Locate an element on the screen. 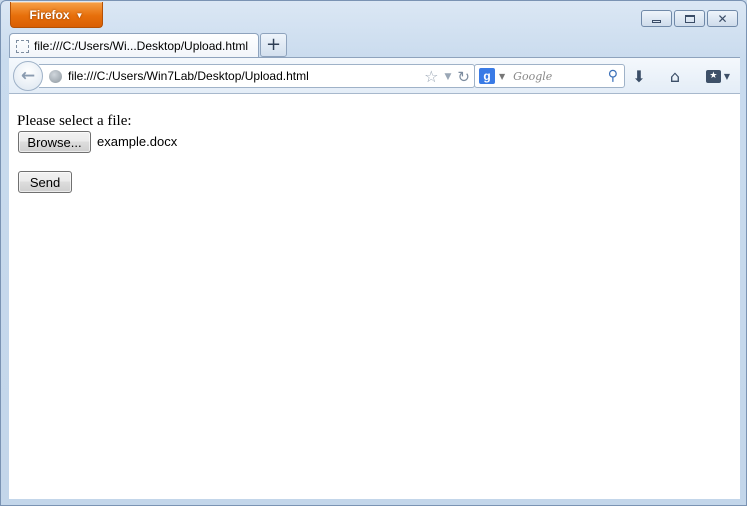  home-icon: ⌂ is located at coordinates (675, 76).